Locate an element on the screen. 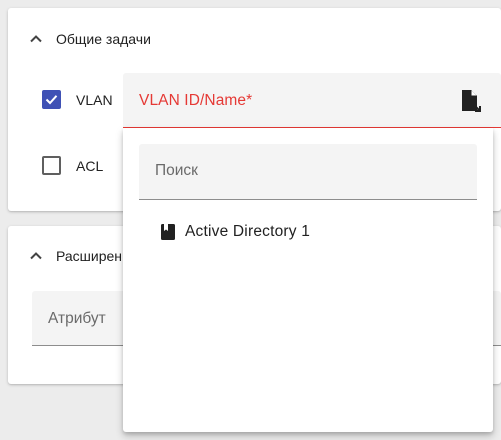 This screenshot has height=440, width=501. general-tasks-title: Общие задачи is located at coordinates (103, 39).